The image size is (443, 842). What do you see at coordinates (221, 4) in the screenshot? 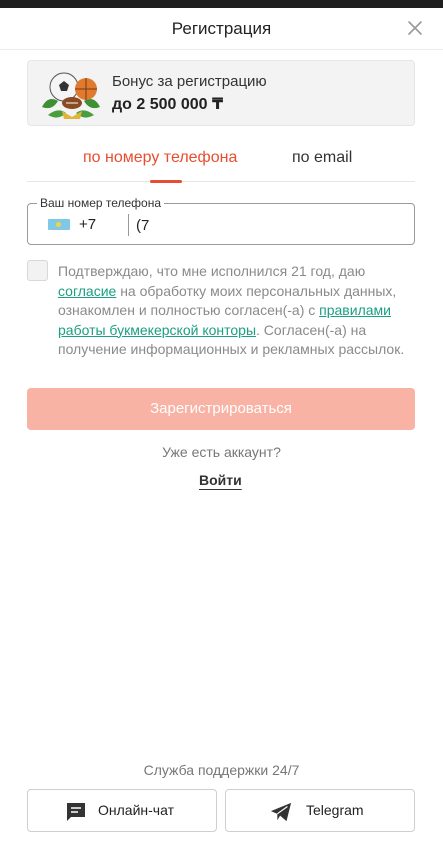
I see `status-bar` at bounding box center [221, 4].